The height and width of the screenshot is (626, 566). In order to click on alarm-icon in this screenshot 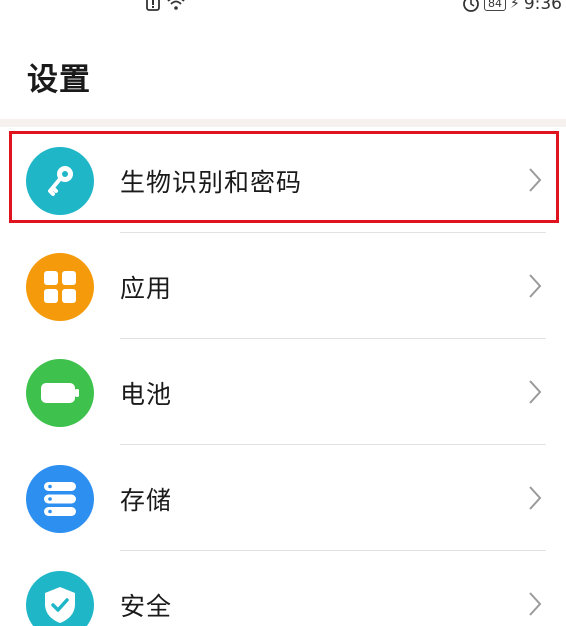, I will do `click(471, 6)`.